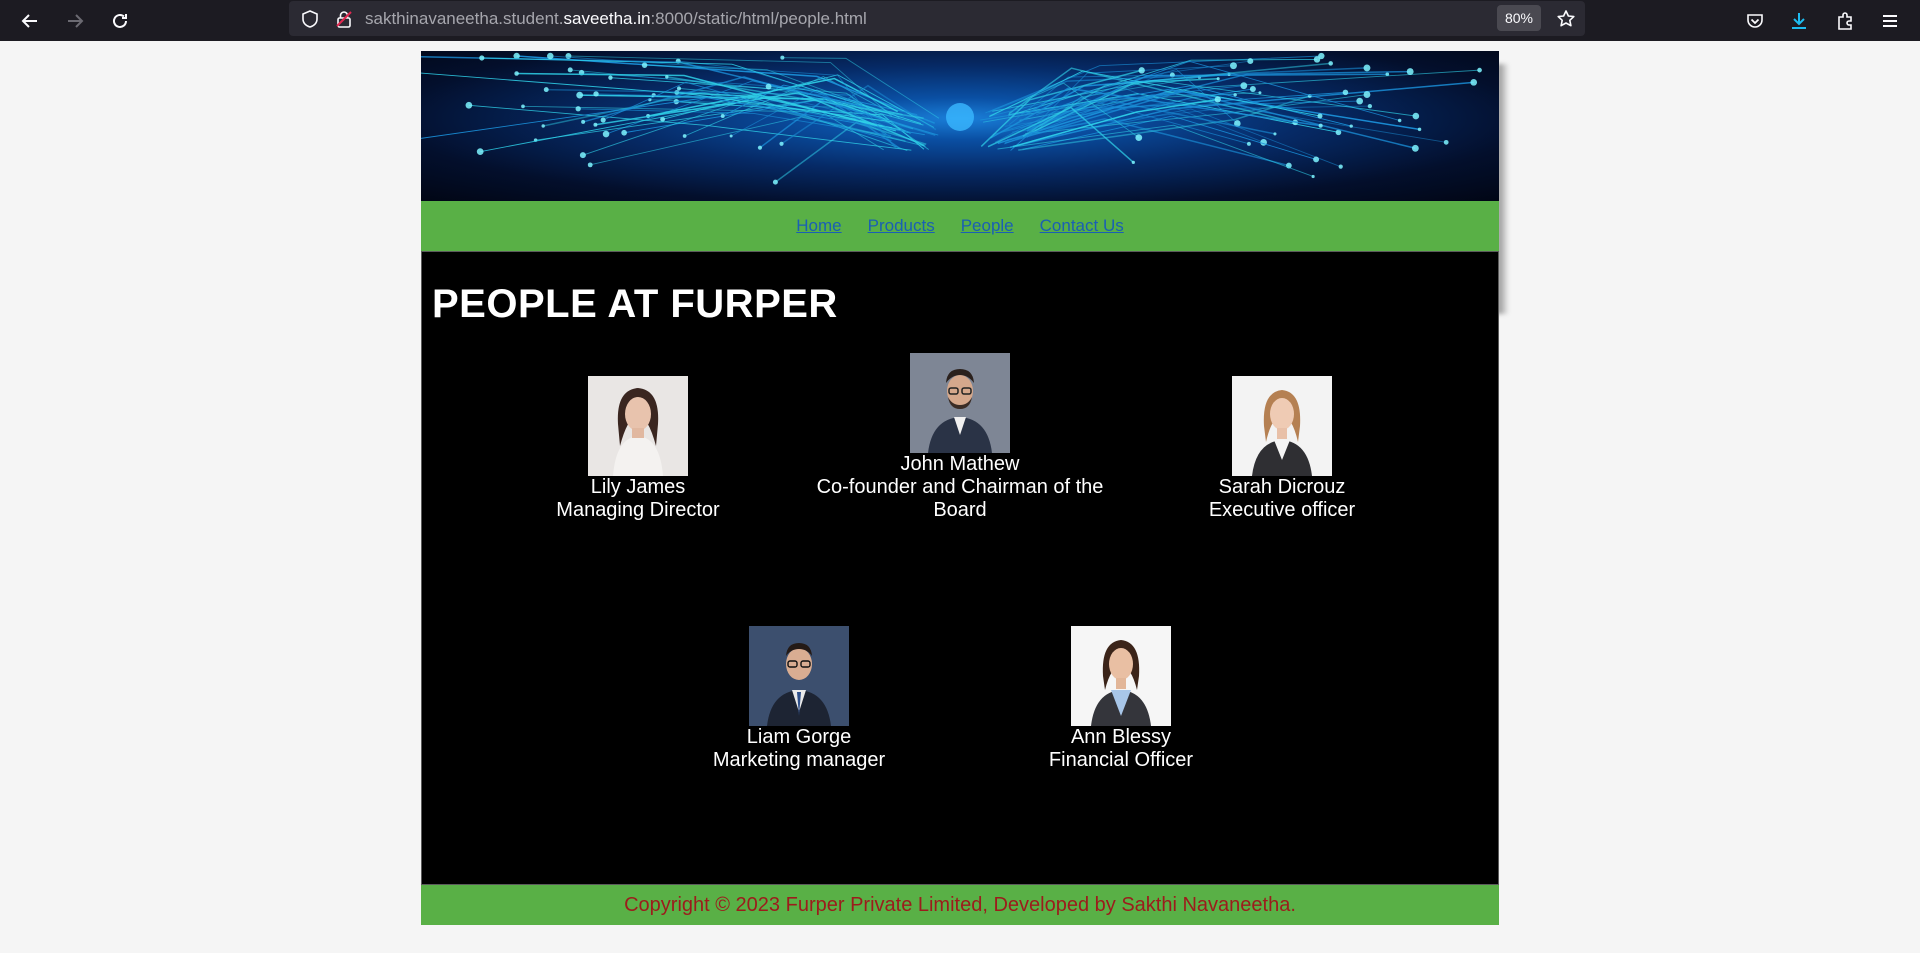  What do you see at coordinates (344, 19) in the screenshot?
I see `insecure-lock-icon` at bounding box center [344, 19].